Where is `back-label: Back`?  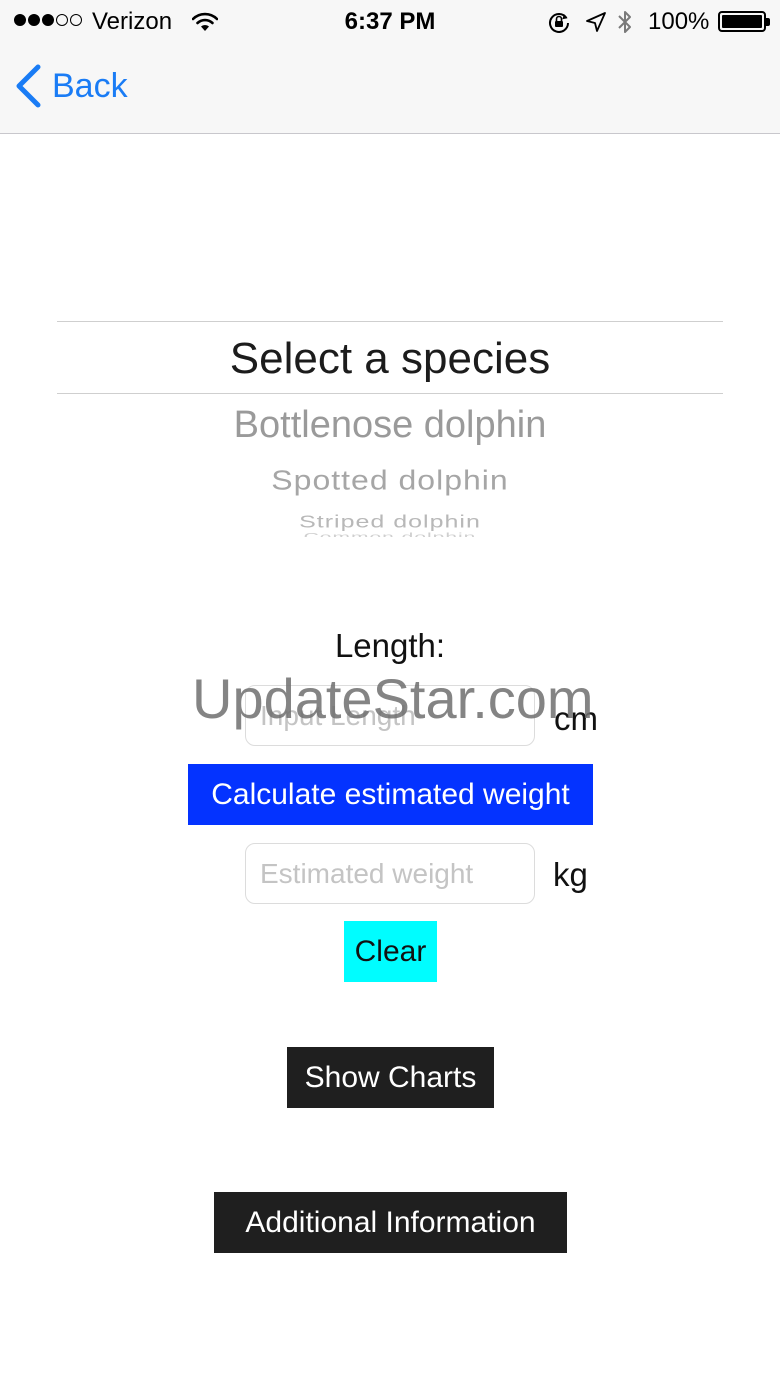 back-label: Back is located at coordinates (90, 85).